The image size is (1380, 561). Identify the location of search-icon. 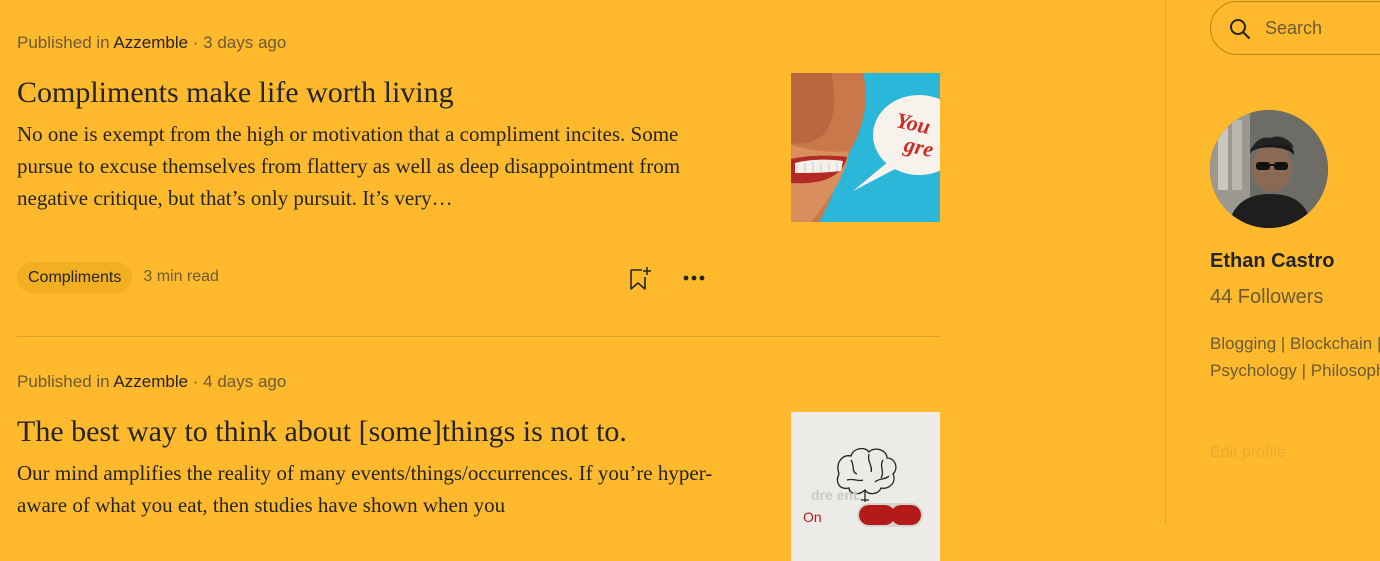
(1240, 31).